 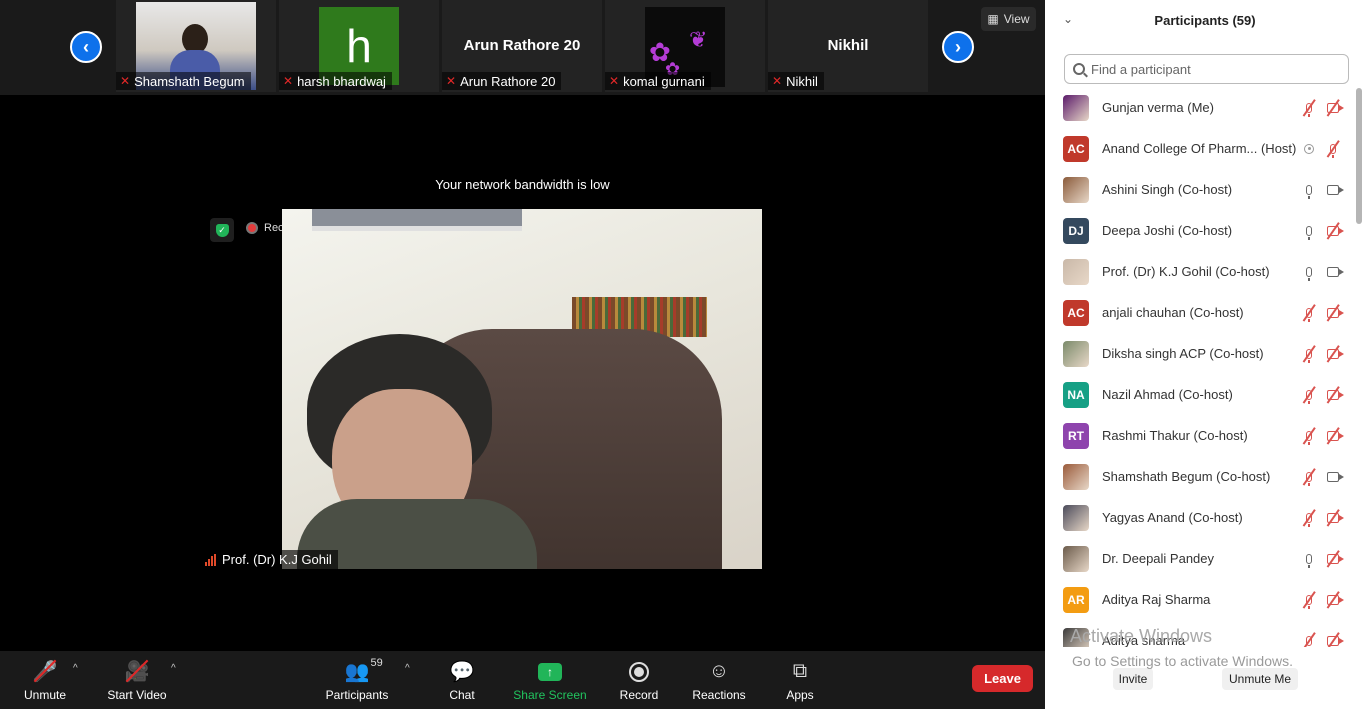 What do you see at coordinates (1173, 312) in the screenshot?
I see `participant-name: anjali chauhan (Co-host)` at bounding box center [1173, 312].